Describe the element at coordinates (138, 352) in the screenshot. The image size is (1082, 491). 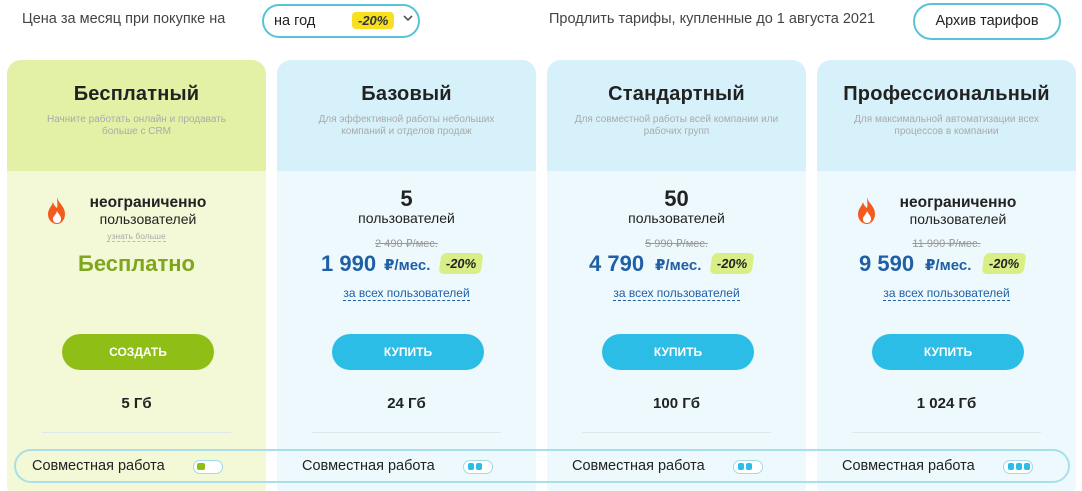
I see `create-button: СОЗДАТЬ` at that location.